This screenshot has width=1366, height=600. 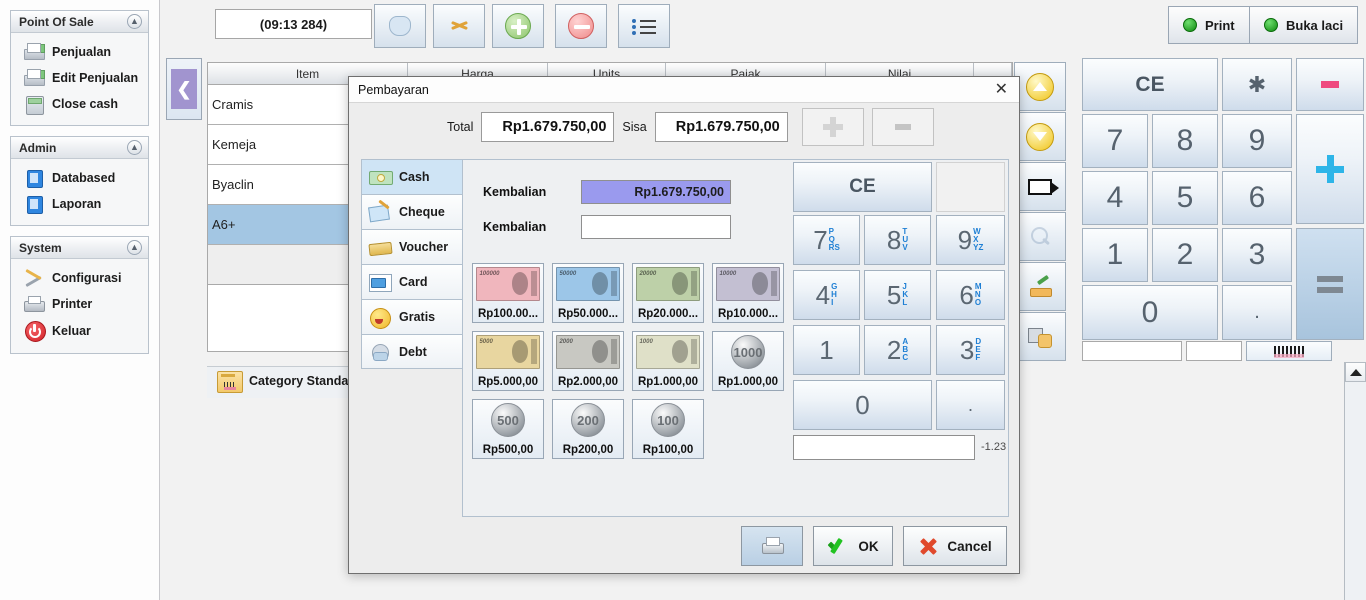 I want to click on sidebar-item-penjualan: Penjualan, so click(x=79, y=52).